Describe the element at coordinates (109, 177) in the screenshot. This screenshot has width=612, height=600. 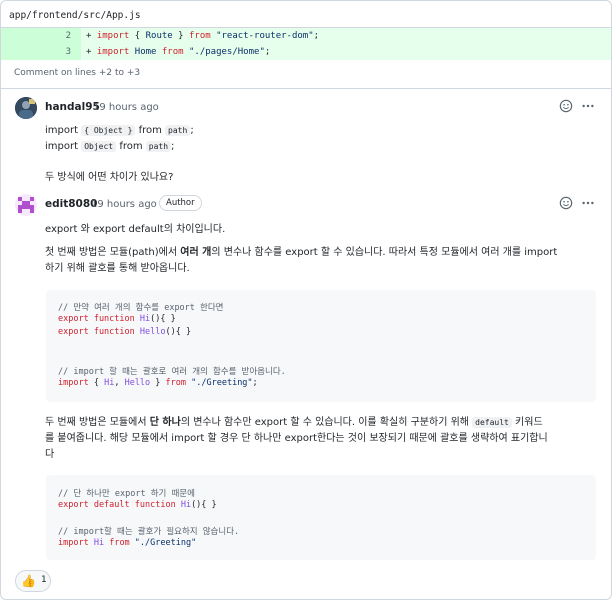
I see `comment-question: 두 방식에 어떤 차이가 있나요?` at that location.